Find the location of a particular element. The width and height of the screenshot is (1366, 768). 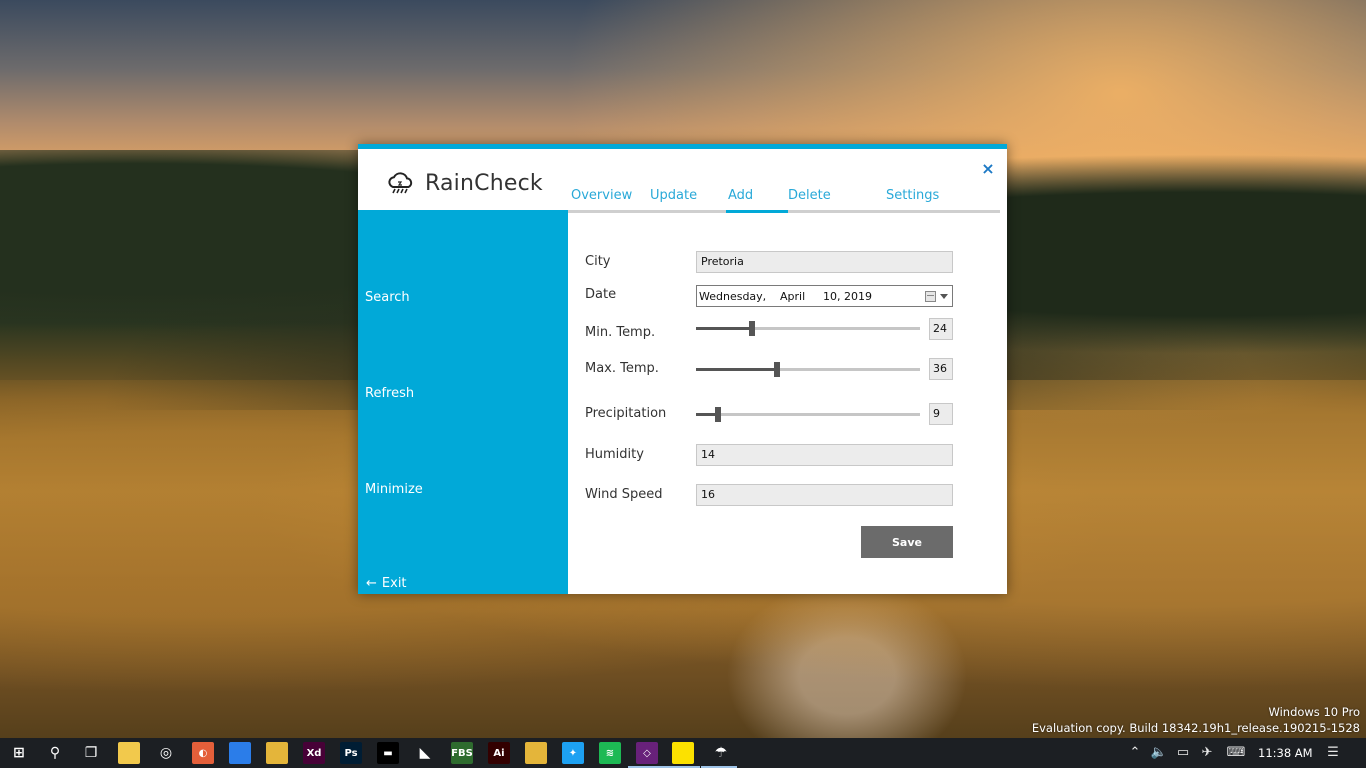

sidebar: Search Refresh Minimize ← Exit is located at coordinates (463, 402).